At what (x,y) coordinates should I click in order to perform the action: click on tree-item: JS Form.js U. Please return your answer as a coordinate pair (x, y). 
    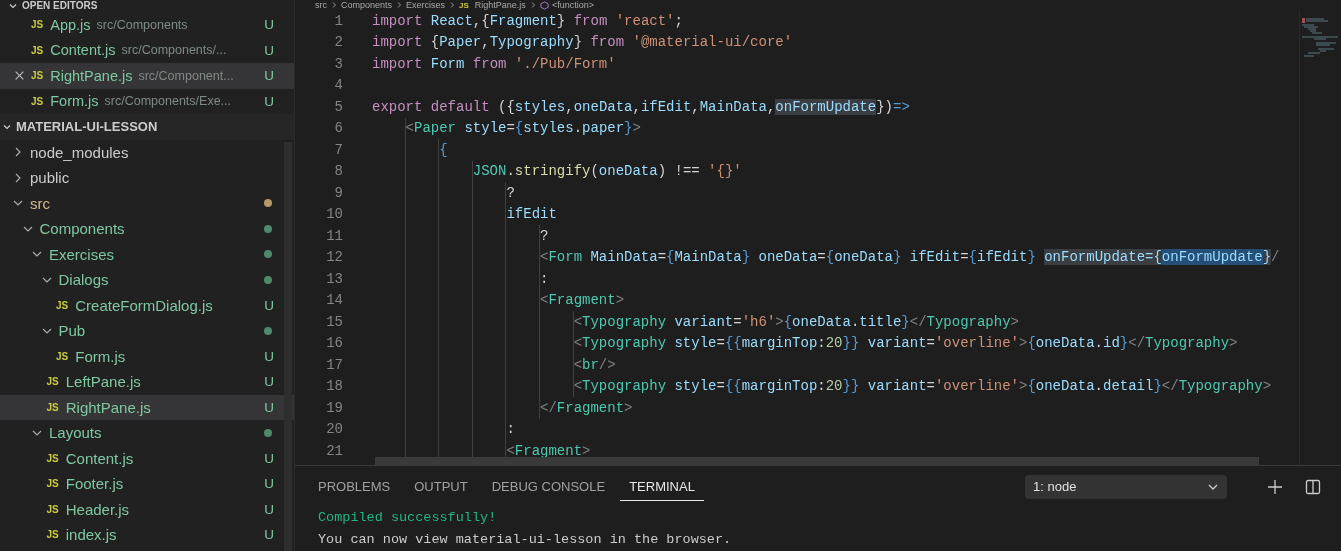
    Looking at the image, I should click on (147, 356).